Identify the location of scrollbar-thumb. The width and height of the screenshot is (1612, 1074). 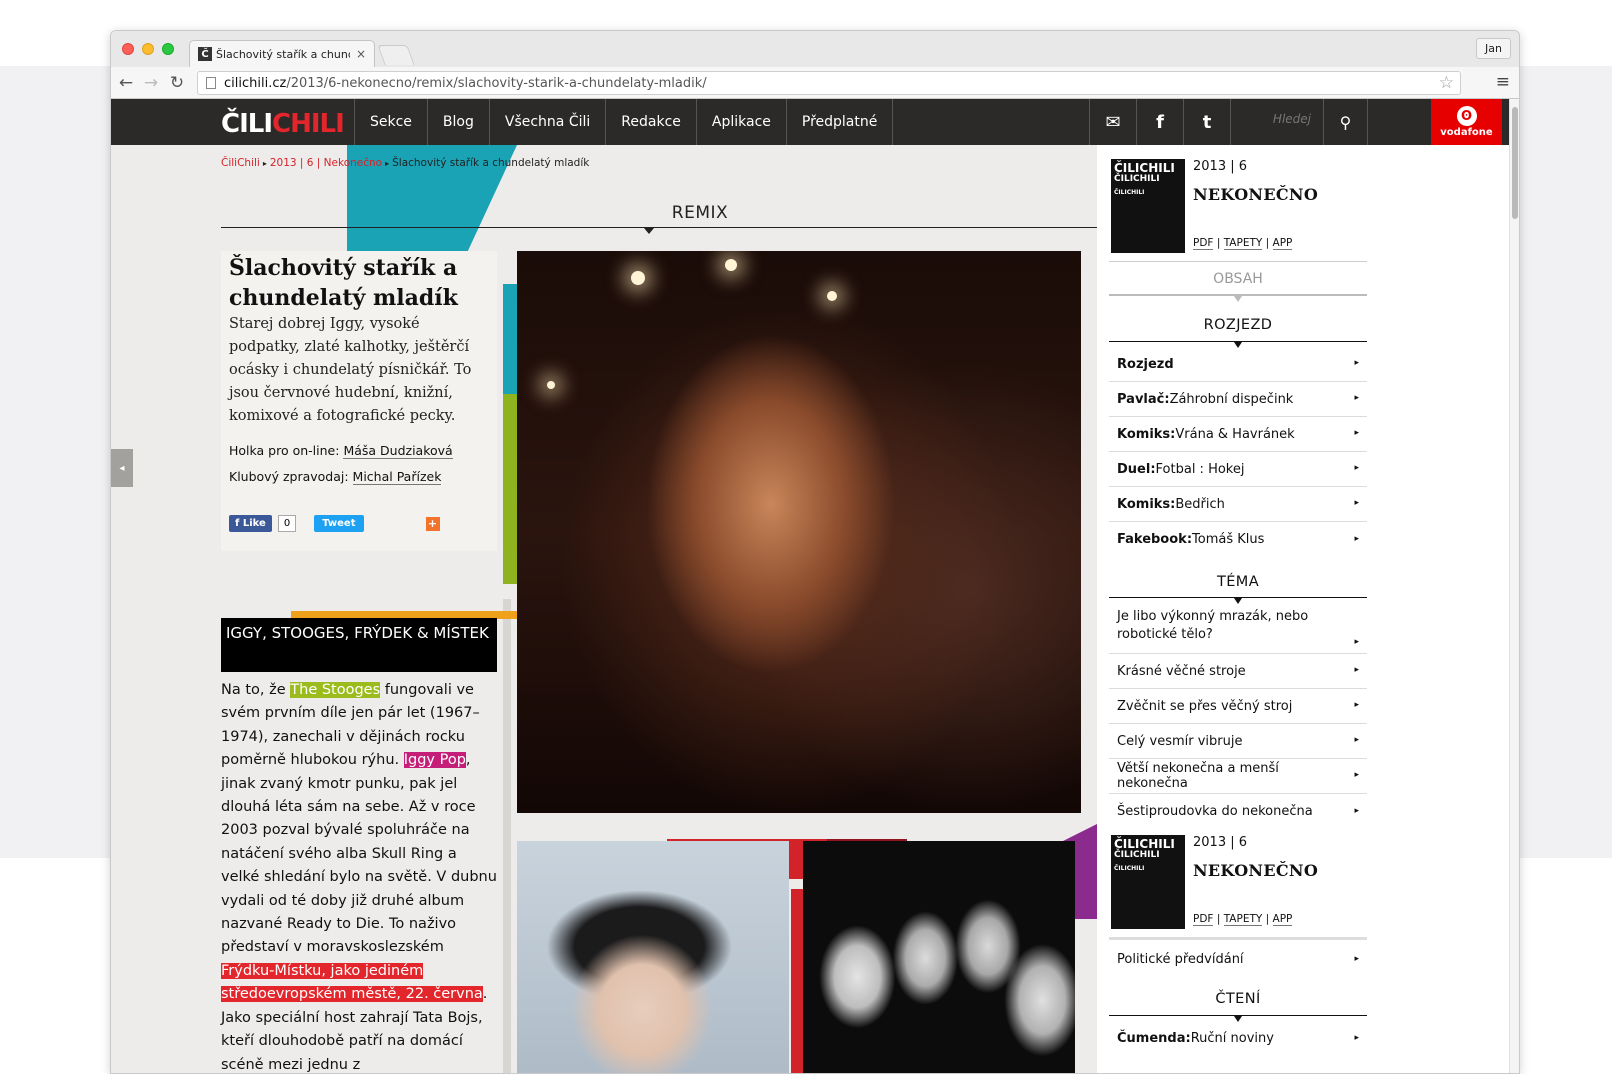
(1515, 163).